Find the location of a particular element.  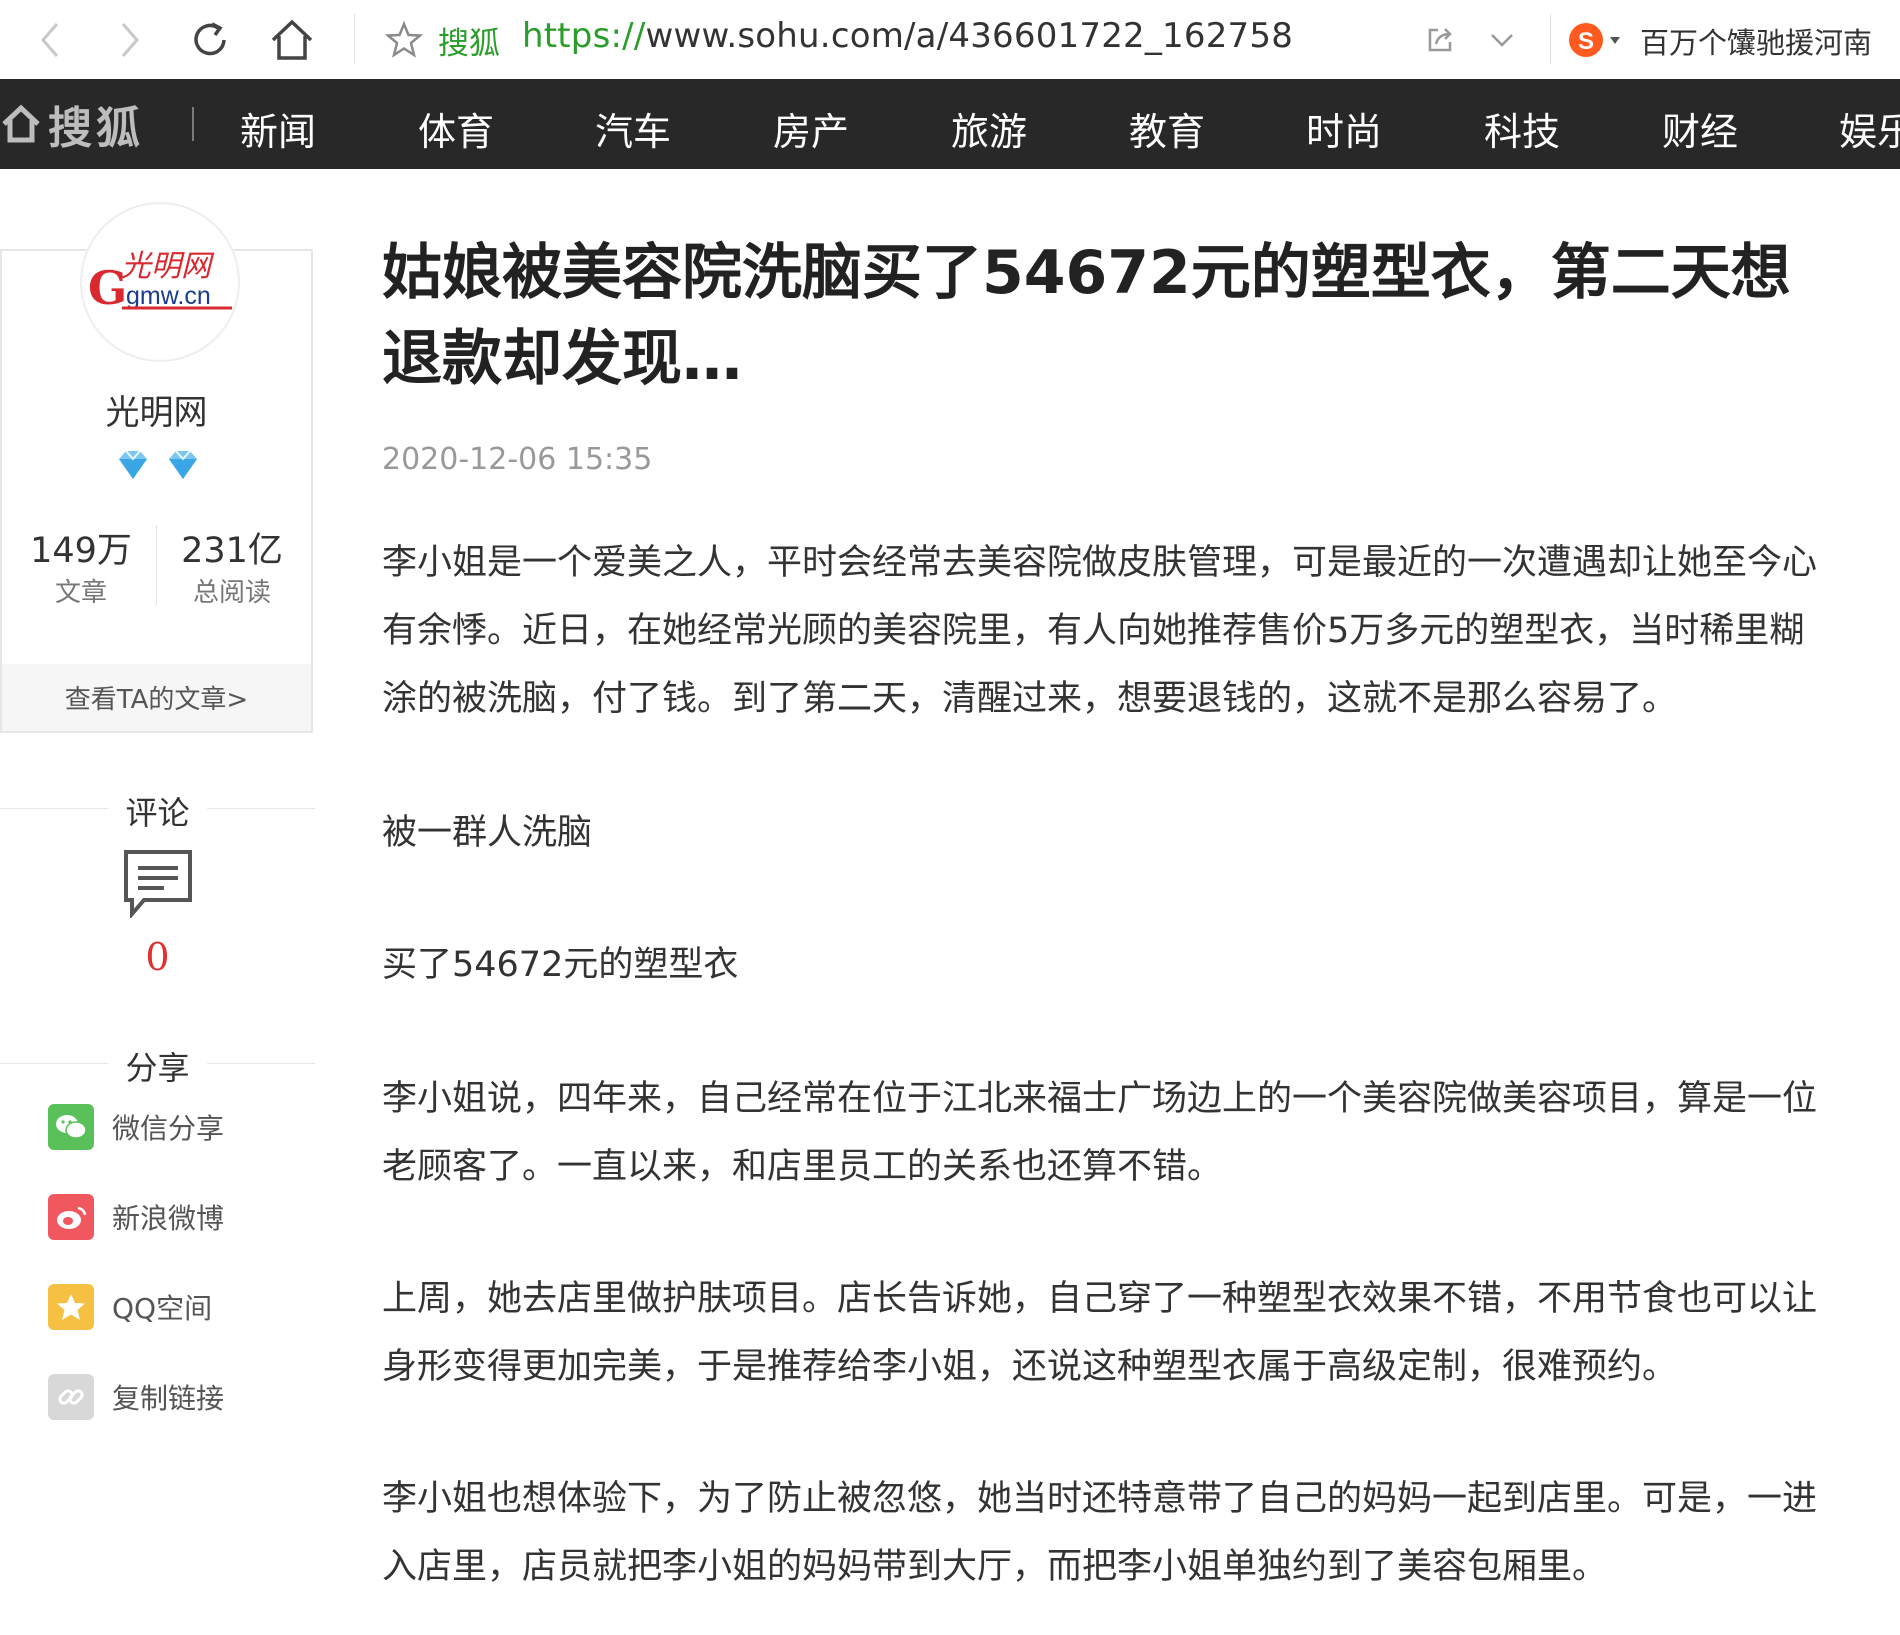

copy-link-label: 复制链接 is located at coordinates (168, 1398).